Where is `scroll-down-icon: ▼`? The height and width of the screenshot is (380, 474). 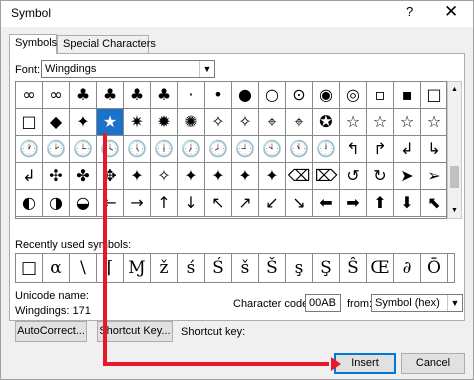 scroll-down-icon: ▼ is located at coordinates (454, 210).